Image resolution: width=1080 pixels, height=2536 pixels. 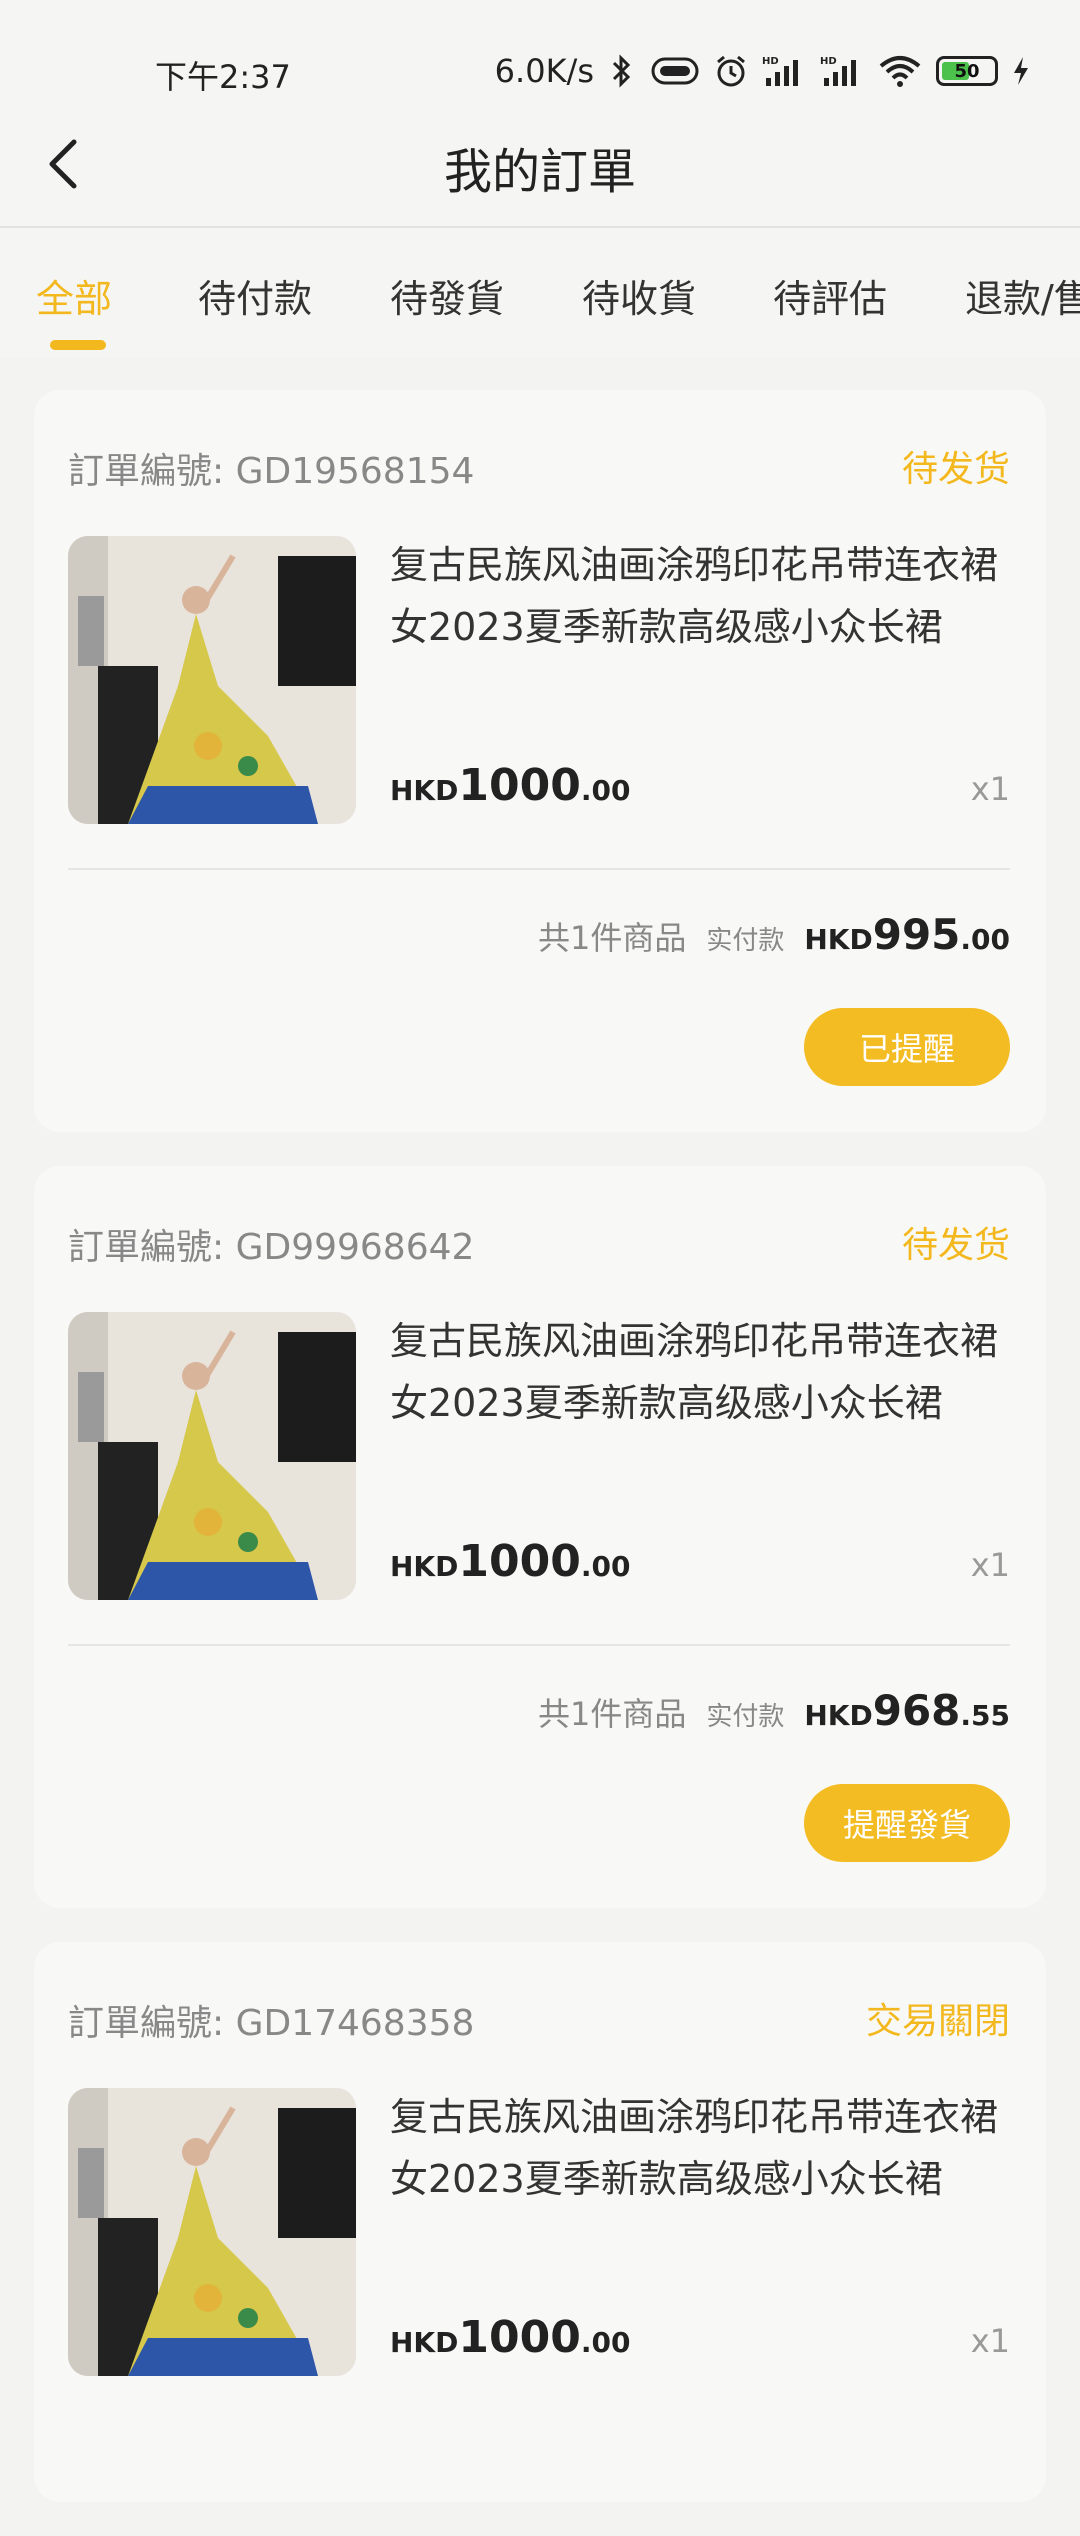 I want to click on order-status: 交易關閉, so click(x=937, y=2021).